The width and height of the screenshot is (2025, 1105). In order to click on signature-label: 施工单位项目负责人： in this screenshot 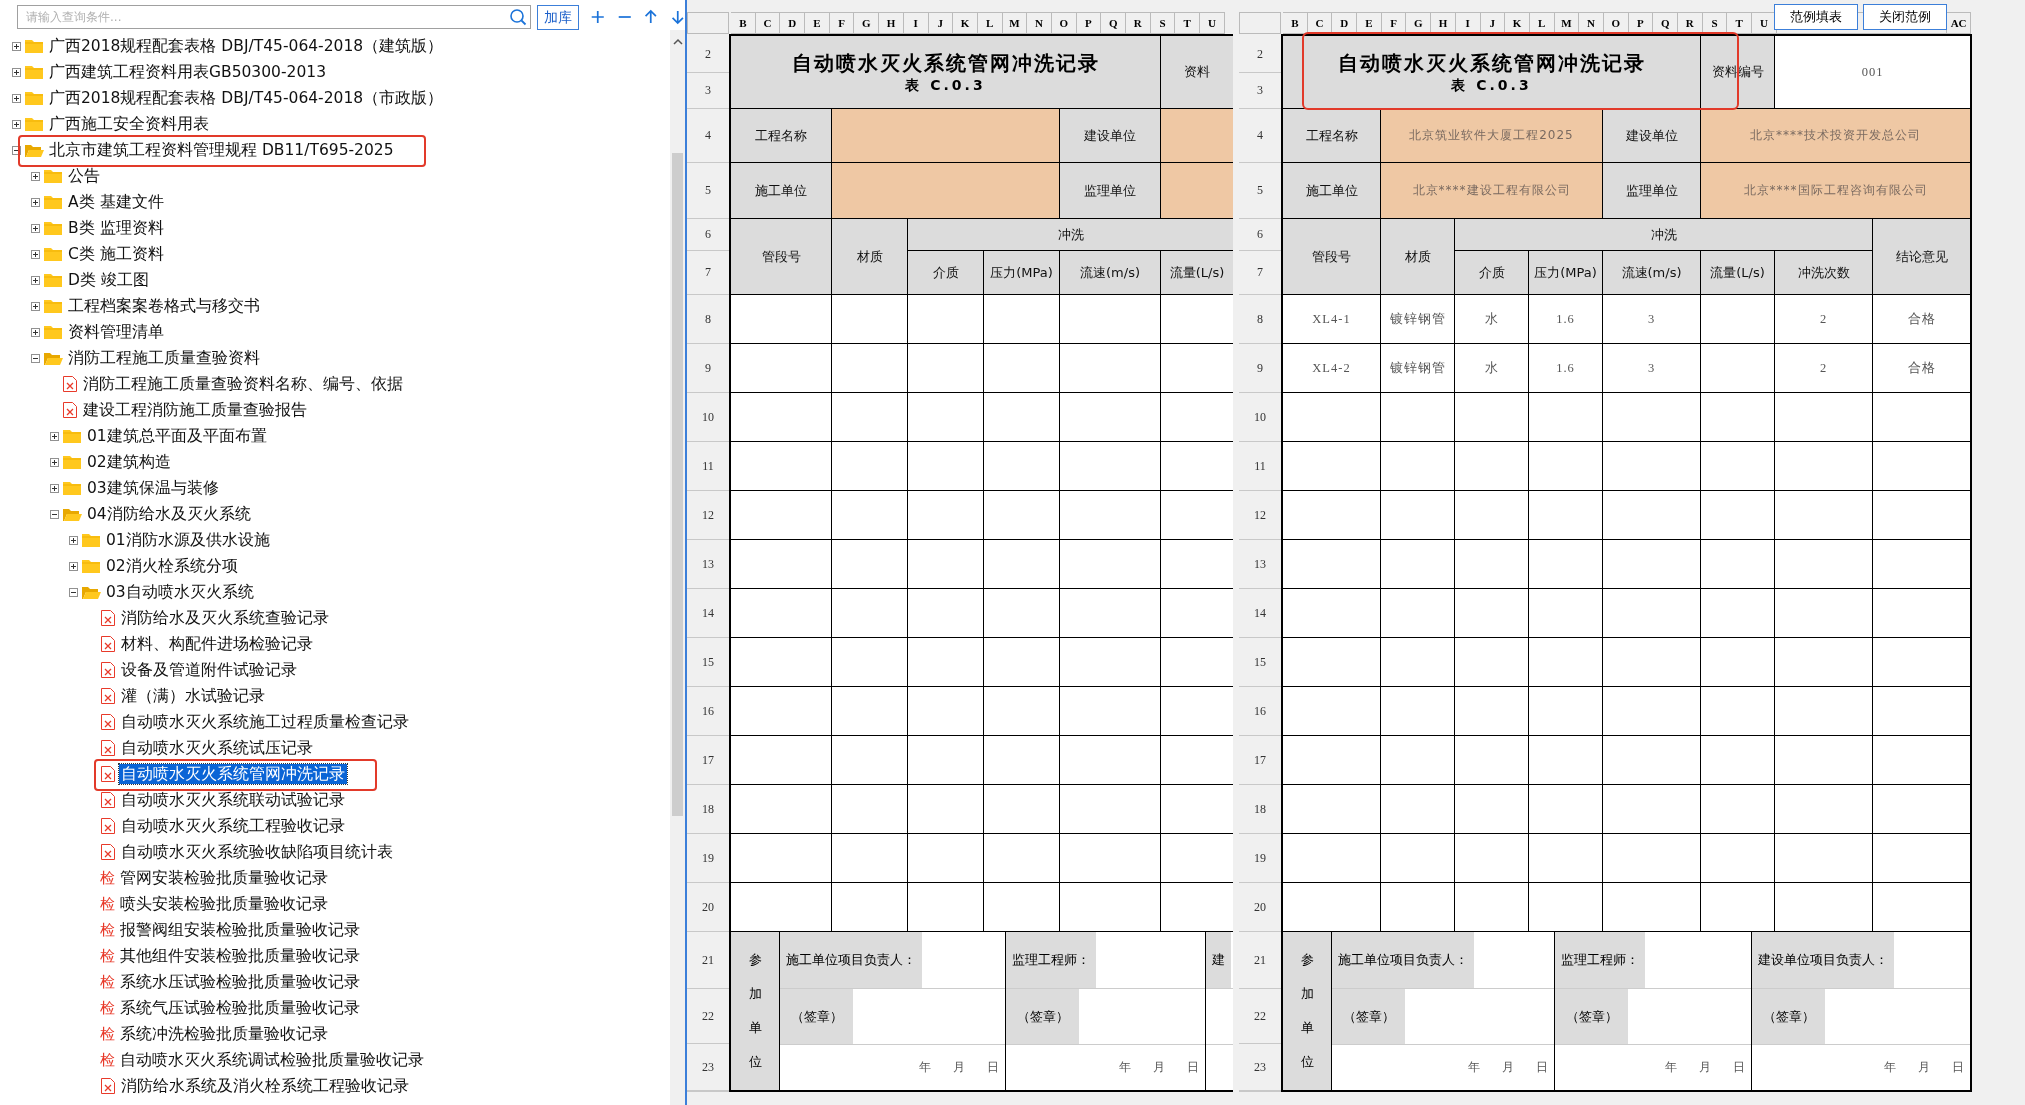, I will do `click(851, 960)`.